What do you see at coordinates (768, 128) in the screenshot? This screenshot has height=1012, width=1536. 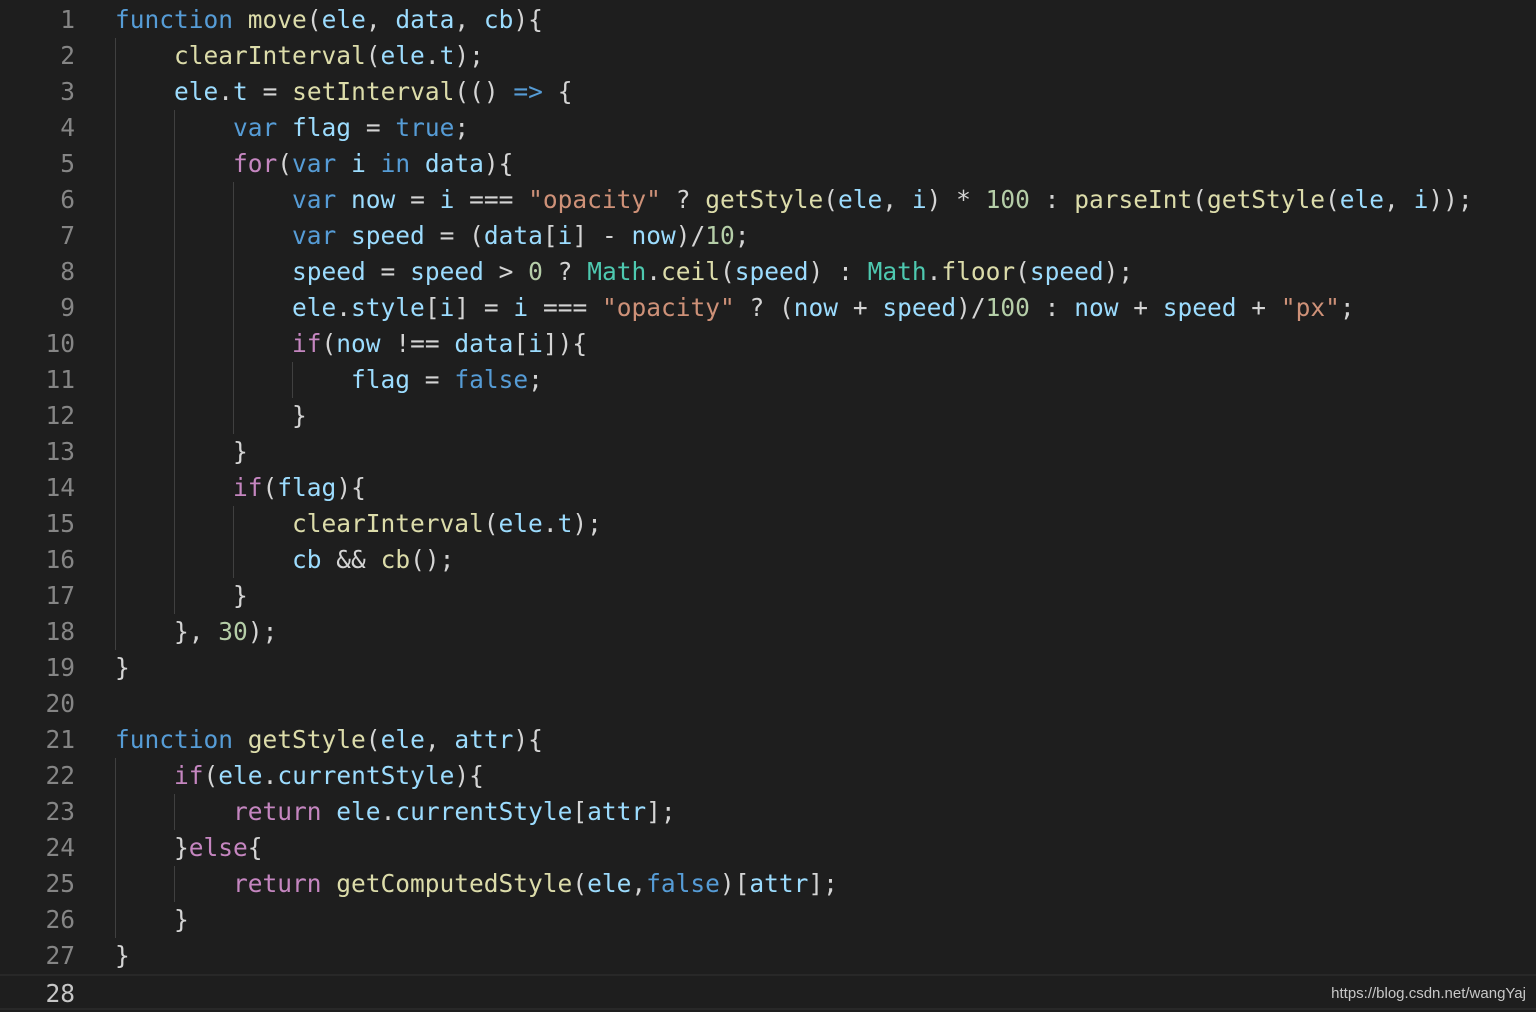 I see `code-line: 4 var flag = true;` at bounding box center [768, 128].